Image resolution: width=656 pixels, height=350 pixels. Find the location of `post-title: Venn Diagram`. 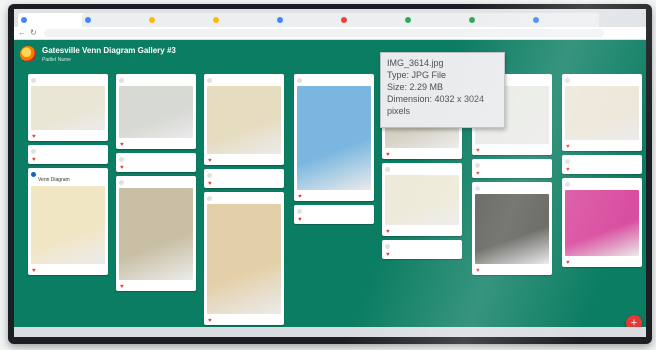

post-title: Venn Diagram is located at coordinates (54, 180).